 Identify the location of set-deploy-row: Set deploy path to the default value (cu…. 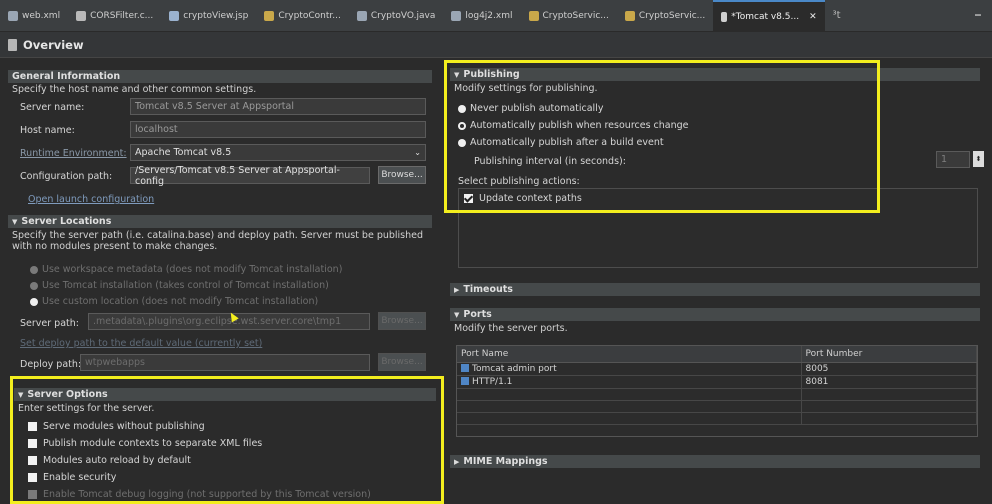
(141, 343).